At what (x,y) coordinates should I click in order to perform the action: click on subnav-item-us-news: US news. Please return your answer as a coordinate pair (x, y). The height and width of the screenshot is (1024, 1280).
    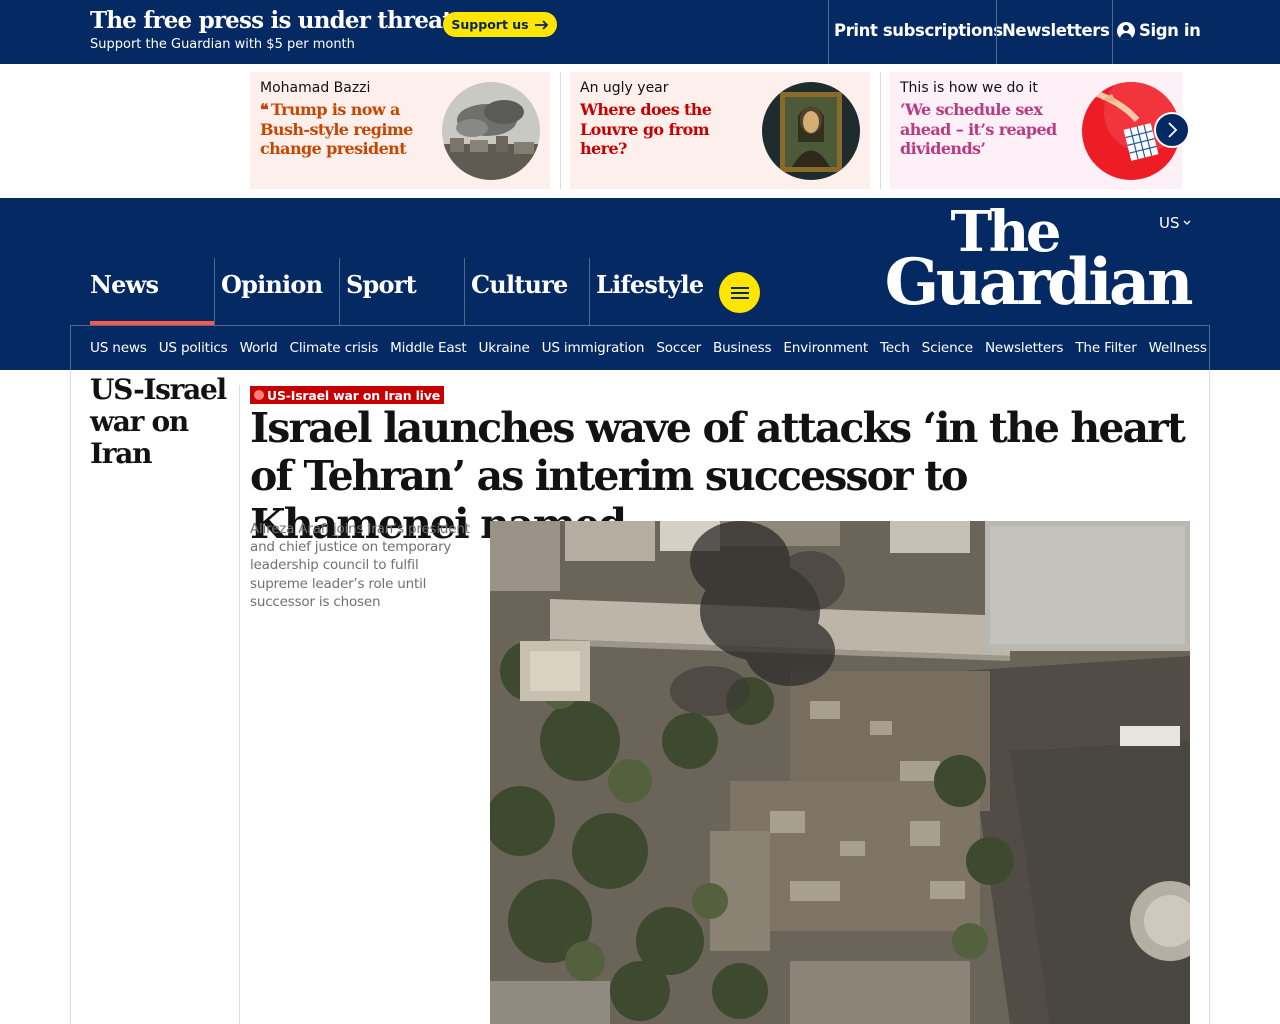
    Looking at the image, I should click on (118, 348).